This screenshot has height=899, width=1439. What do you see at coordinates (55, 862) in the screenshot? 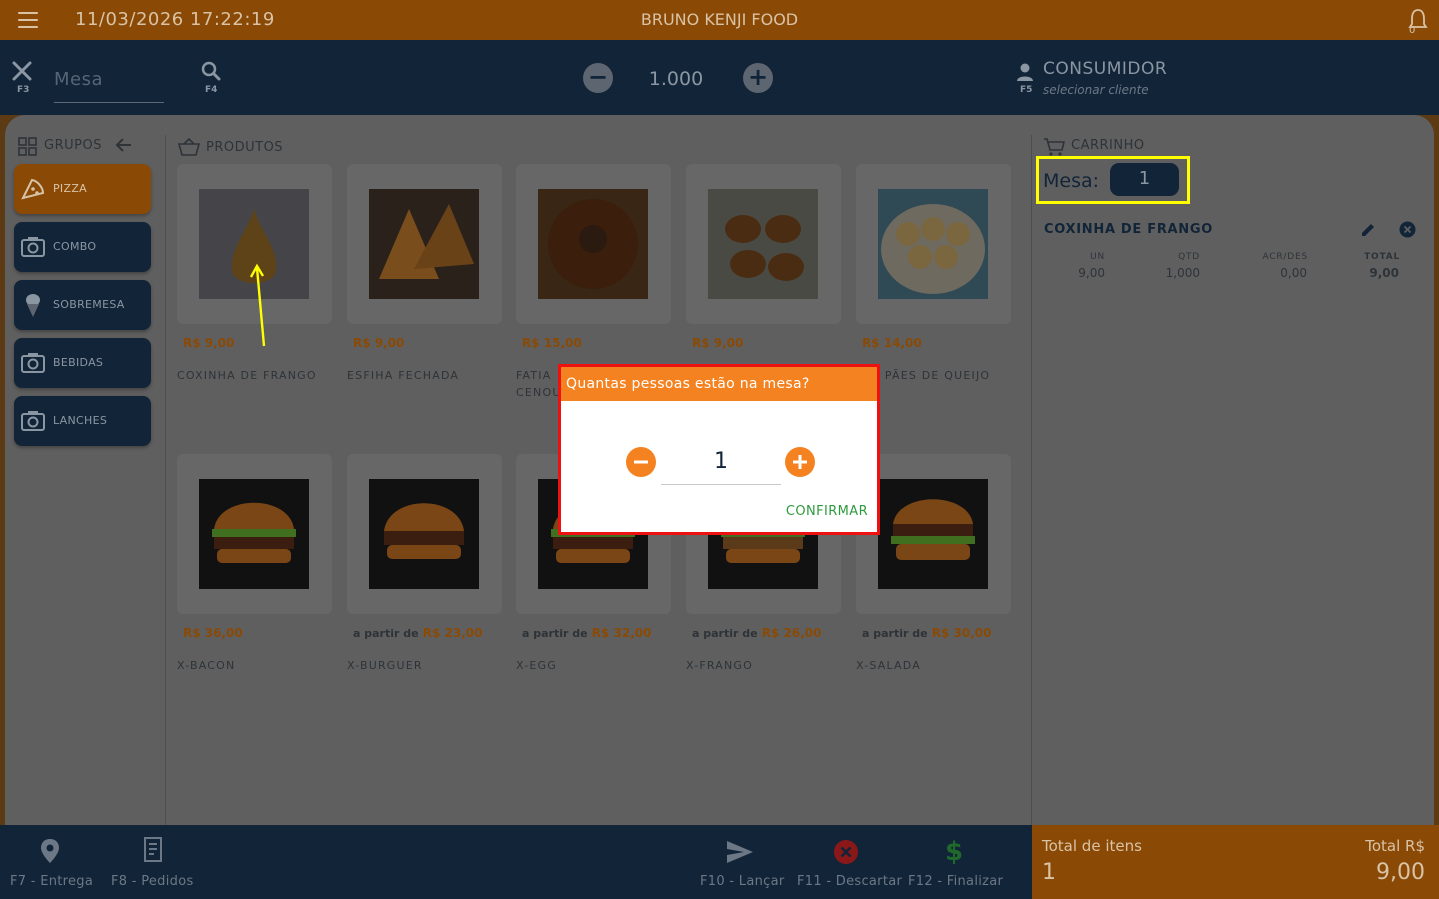
I see `entrega-button: F7 - Entrega` at bounding box center [55, 862].